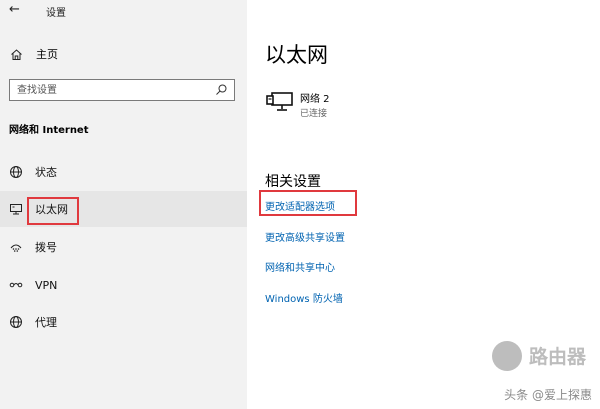 The height and width of the screenshot is (409, 600). Describe the element at coordinates (304, 297) in the screenshot. I see `windows-firewall-link: Windows 防火墙` at that location.